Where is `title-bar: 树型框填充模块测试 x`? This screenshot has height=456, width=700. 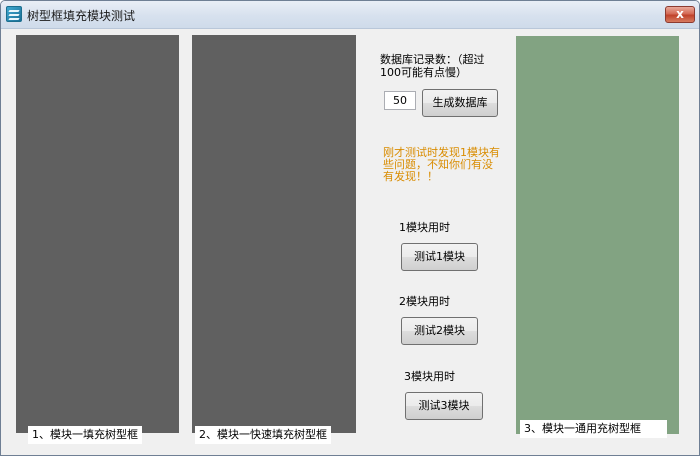
title-bar: 树型框填充模块测试 x is located at coordinates (350, 15).